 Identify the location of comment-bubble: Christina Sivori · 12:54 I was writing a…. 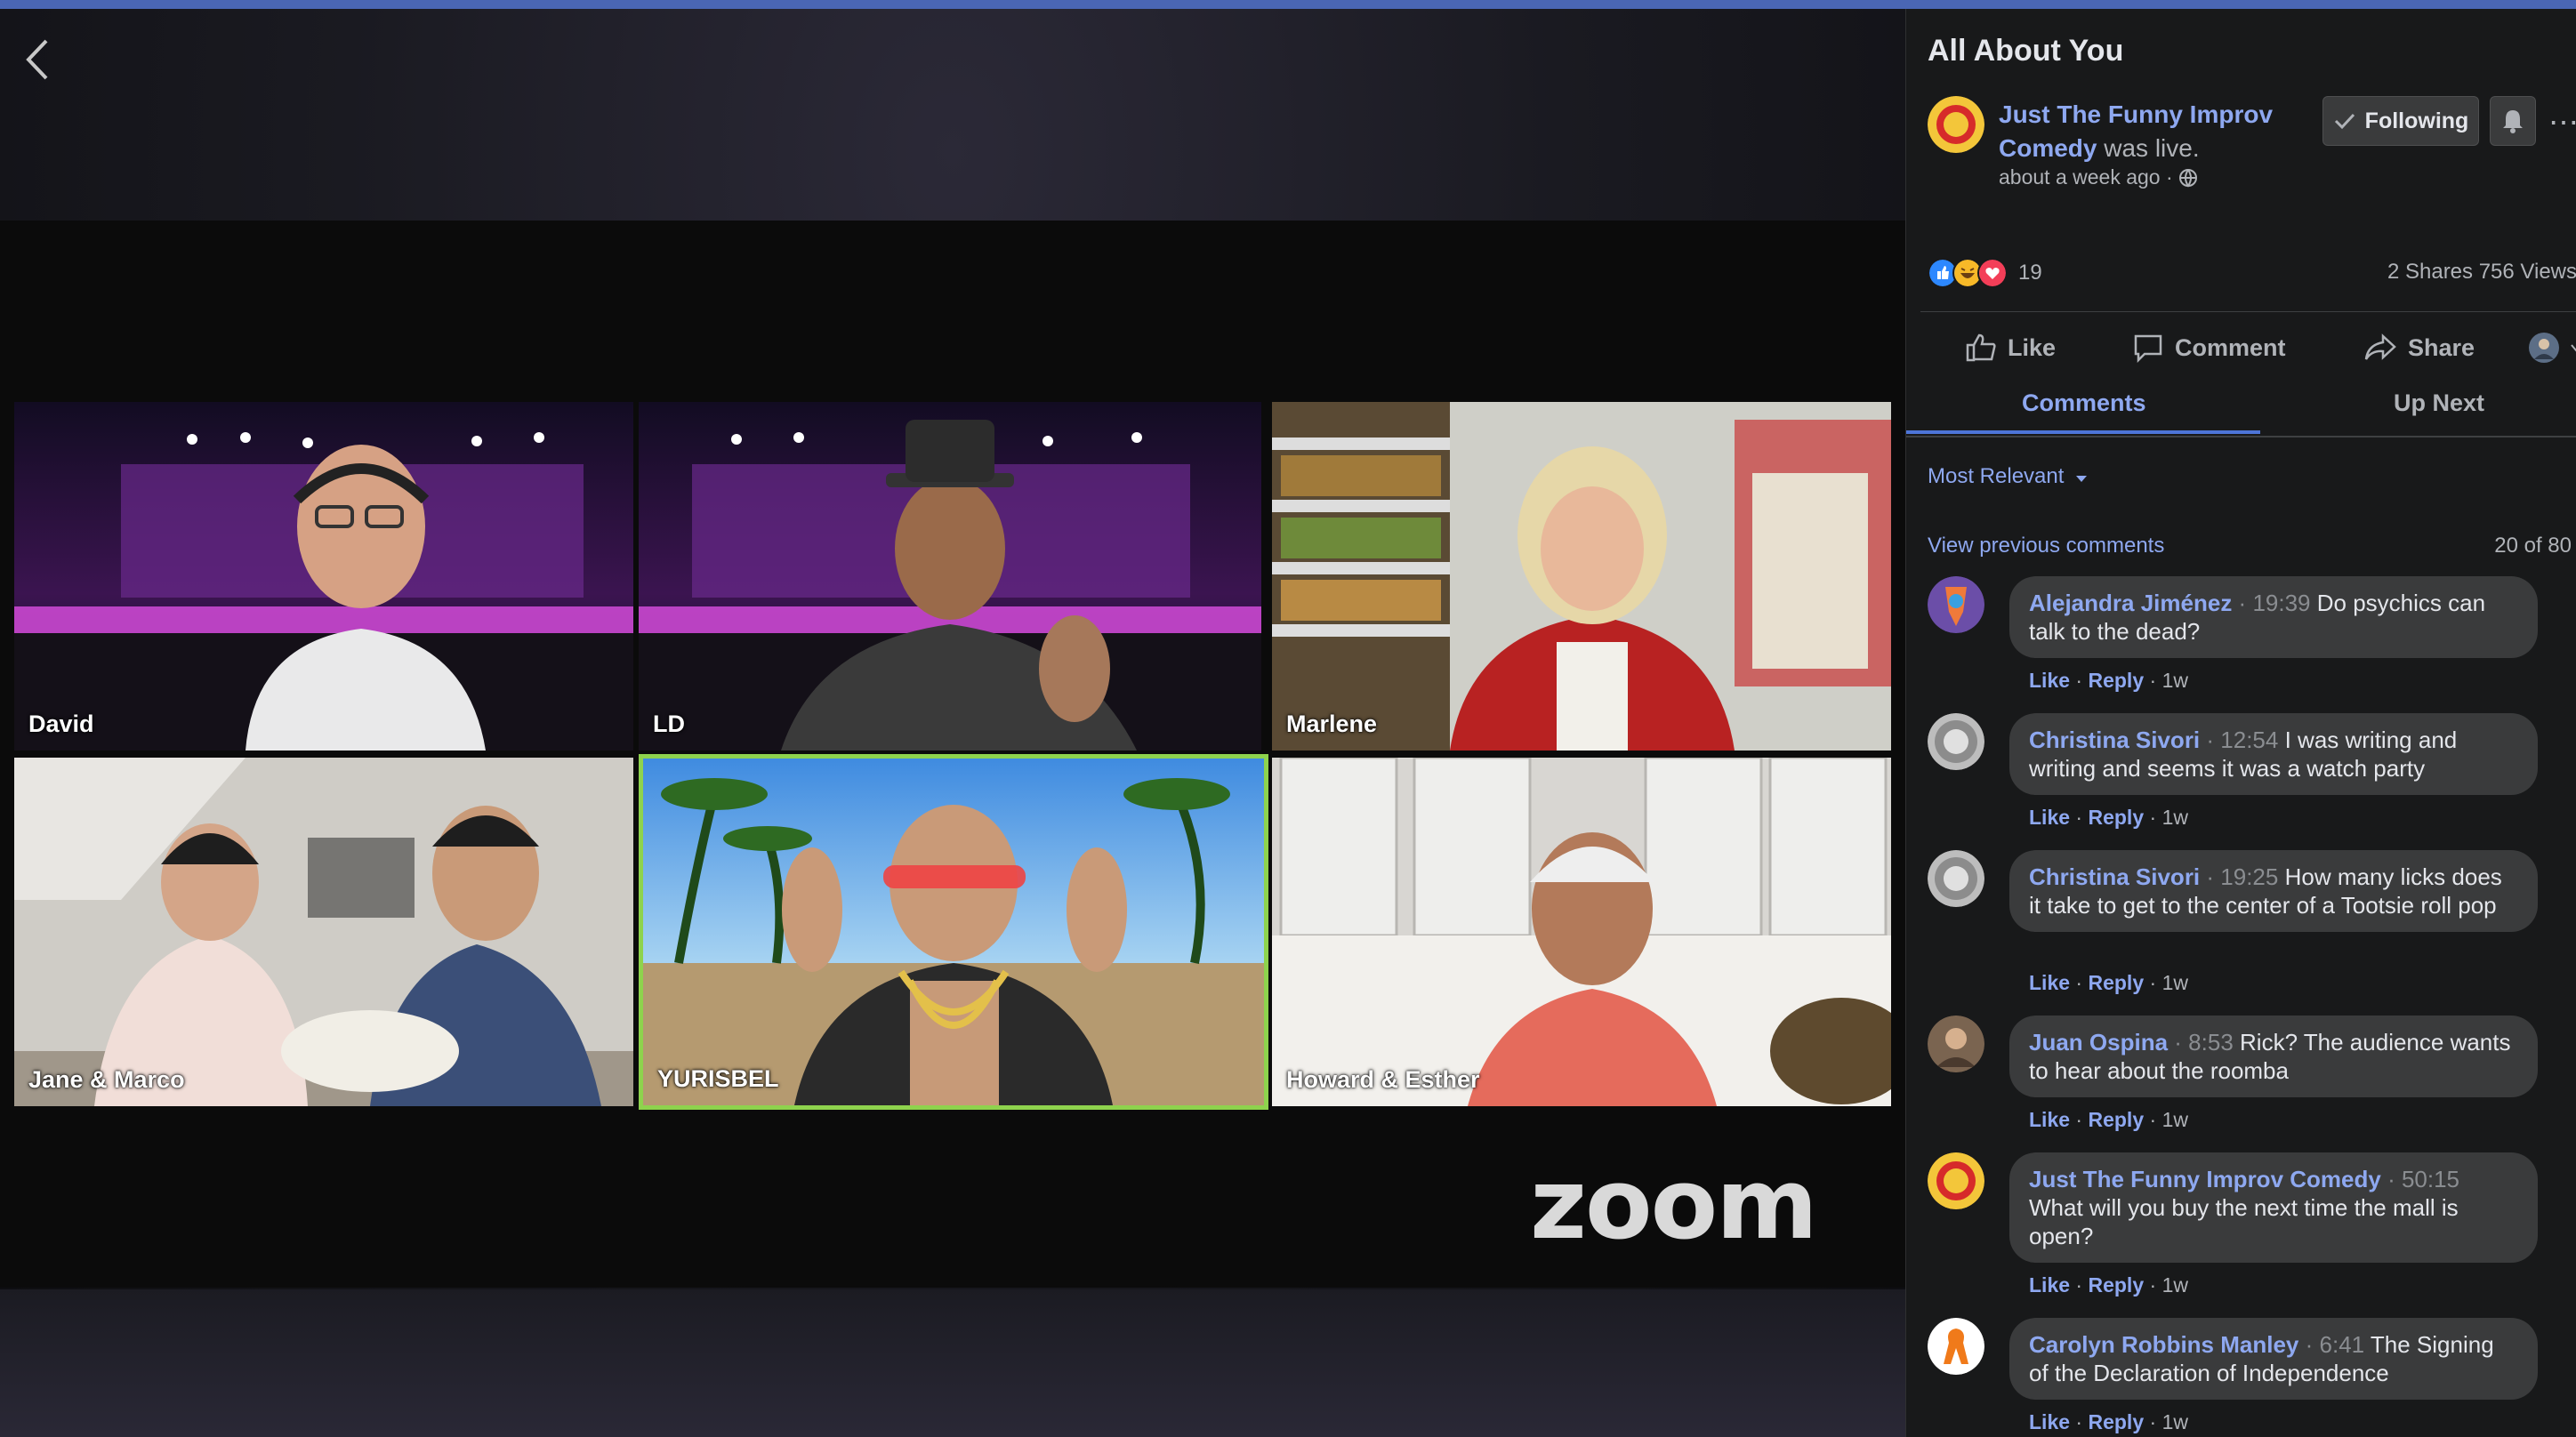
(2273, 754).